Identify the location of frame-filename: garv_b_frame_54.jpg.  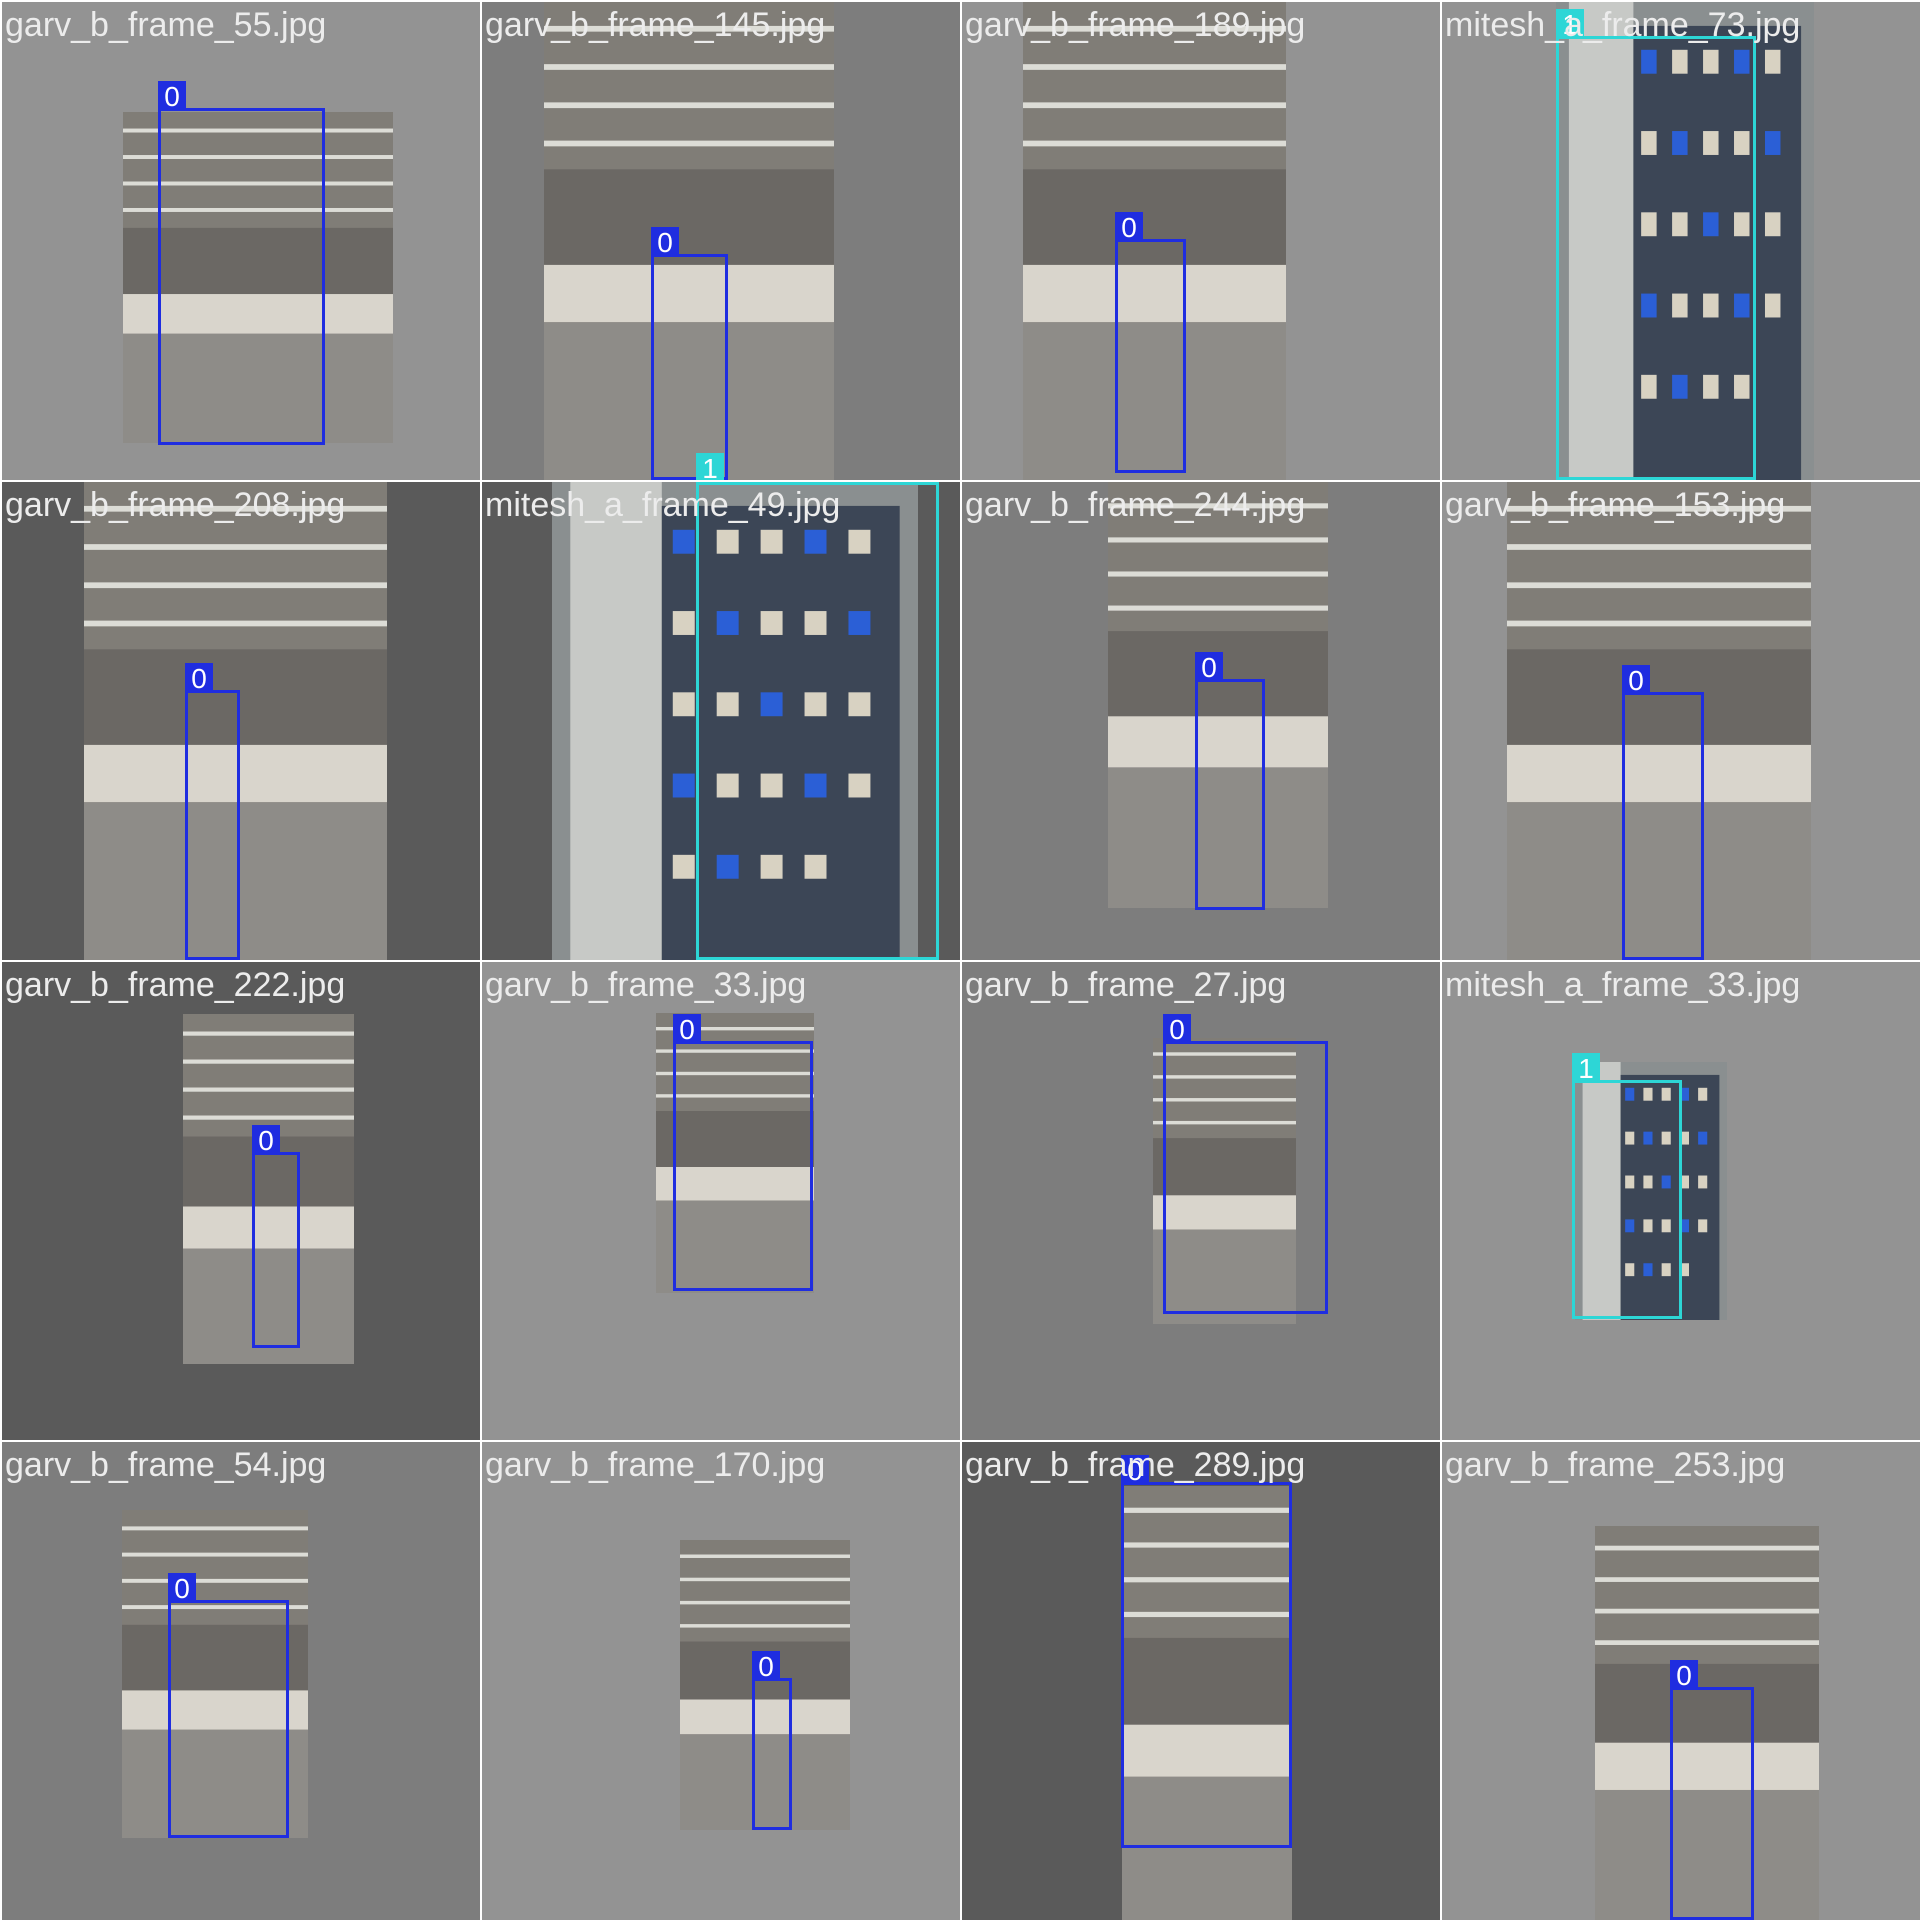
(166, 1465).